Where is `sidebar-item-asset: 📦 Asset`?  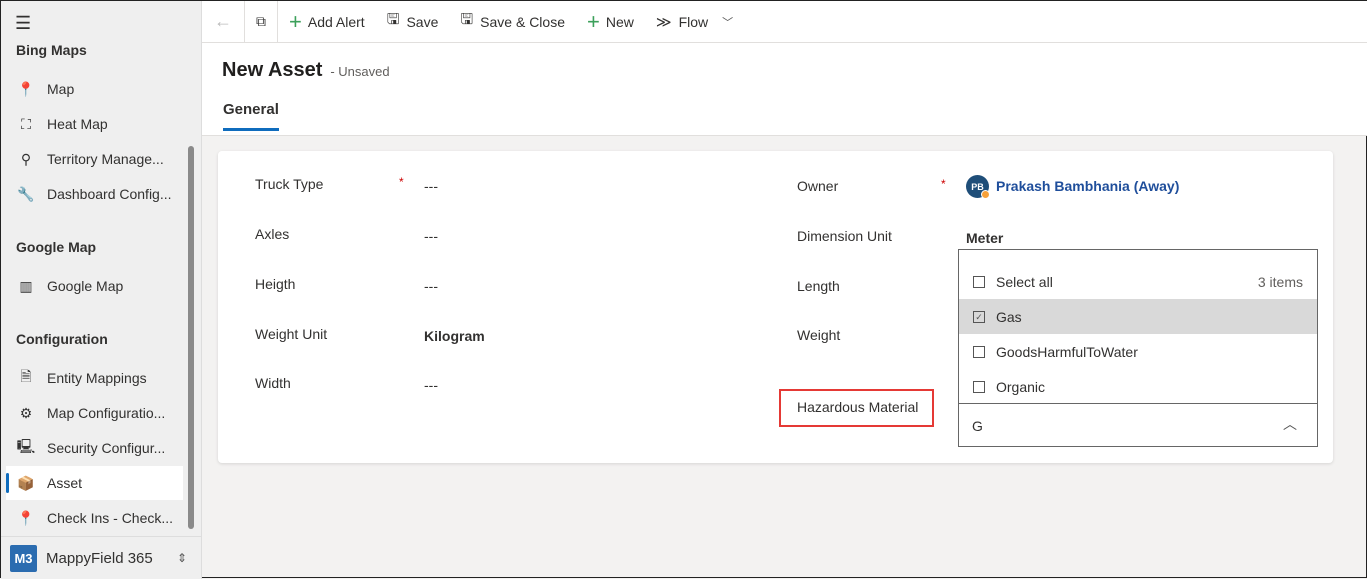
sidebar-item-asset: 📦 Asset is located at coordinates (94, 483).